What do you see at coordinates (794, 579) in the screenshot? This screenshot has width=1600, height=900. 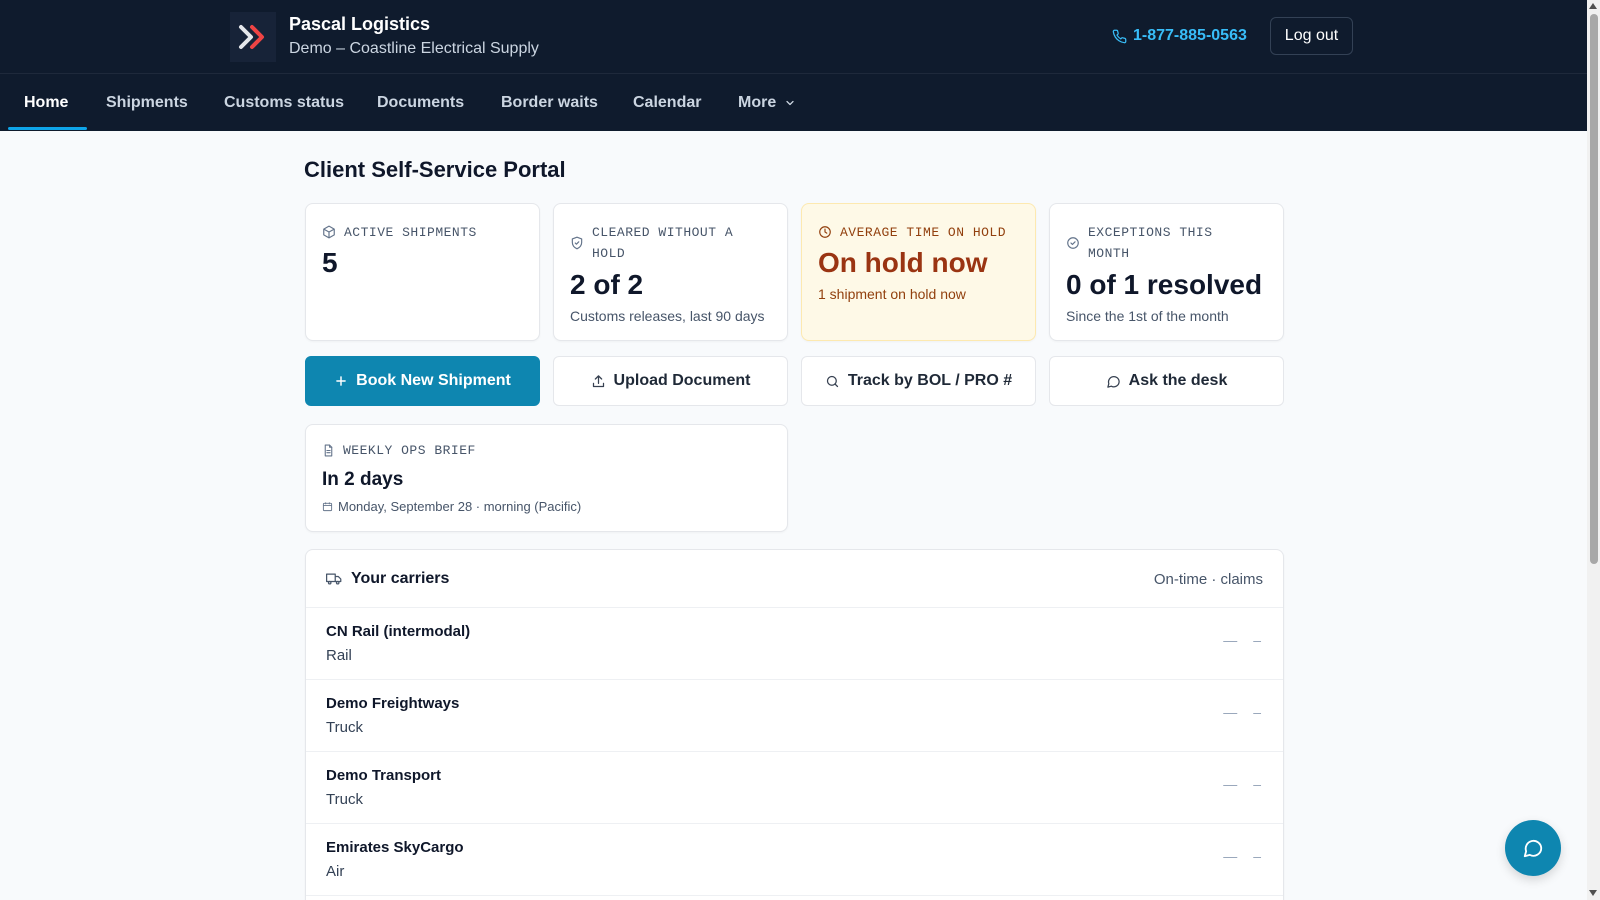 I see `carriers-header: Your carriers On-time · claims` at bounding box center [794, 579].